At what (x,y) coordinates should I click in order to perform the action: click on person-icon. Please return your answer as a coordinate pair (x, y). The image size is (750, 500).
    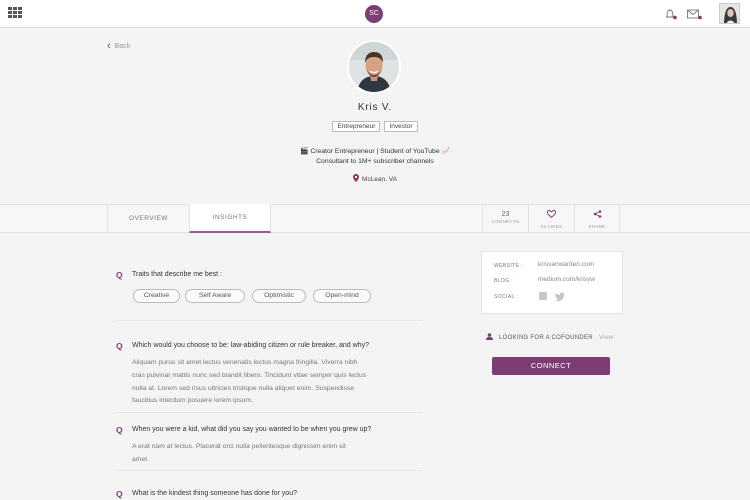
    Looking at the image, I should click on (489, 336).